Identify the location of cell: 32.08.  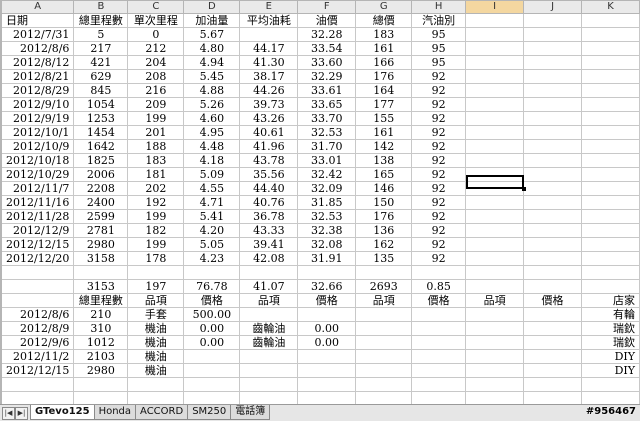
(327, 244).